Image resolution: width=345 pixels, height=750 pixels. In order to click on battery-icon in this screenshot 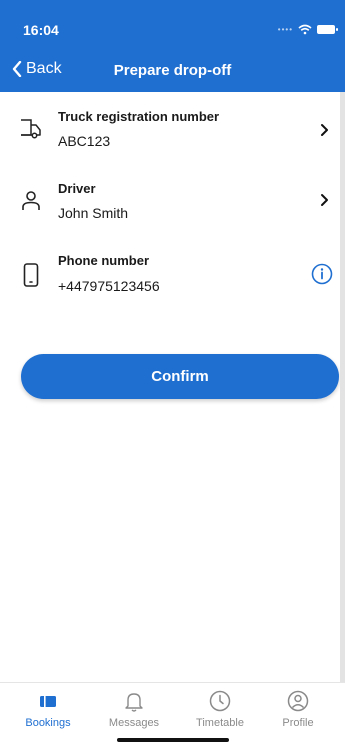, I will do `click(327, 29)`.